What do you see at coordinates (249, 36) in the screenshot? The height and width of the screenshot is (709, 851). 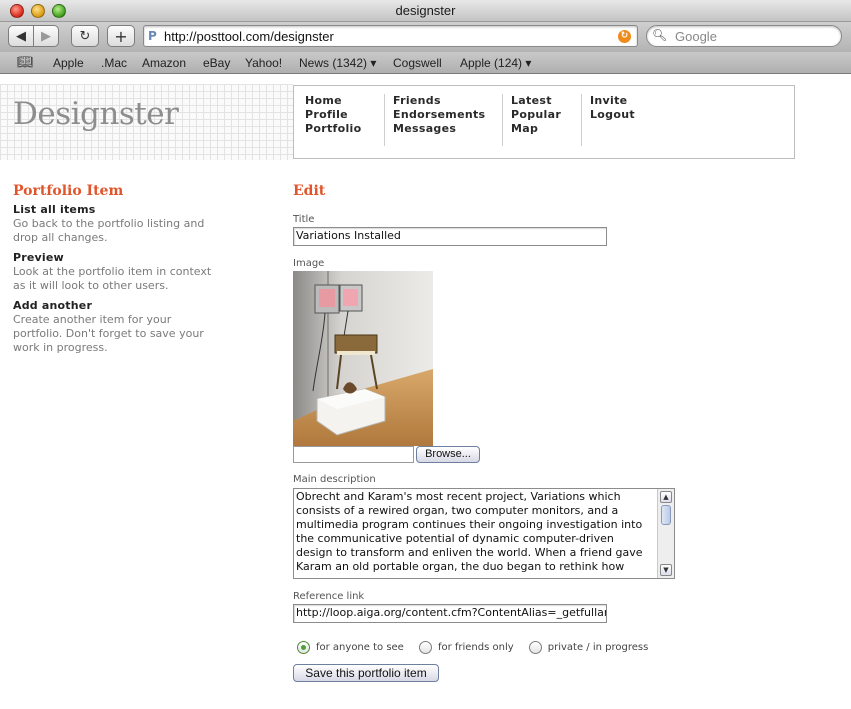 I see `address-url: http://posttool.com/designster` at bounding box center [249, 36].